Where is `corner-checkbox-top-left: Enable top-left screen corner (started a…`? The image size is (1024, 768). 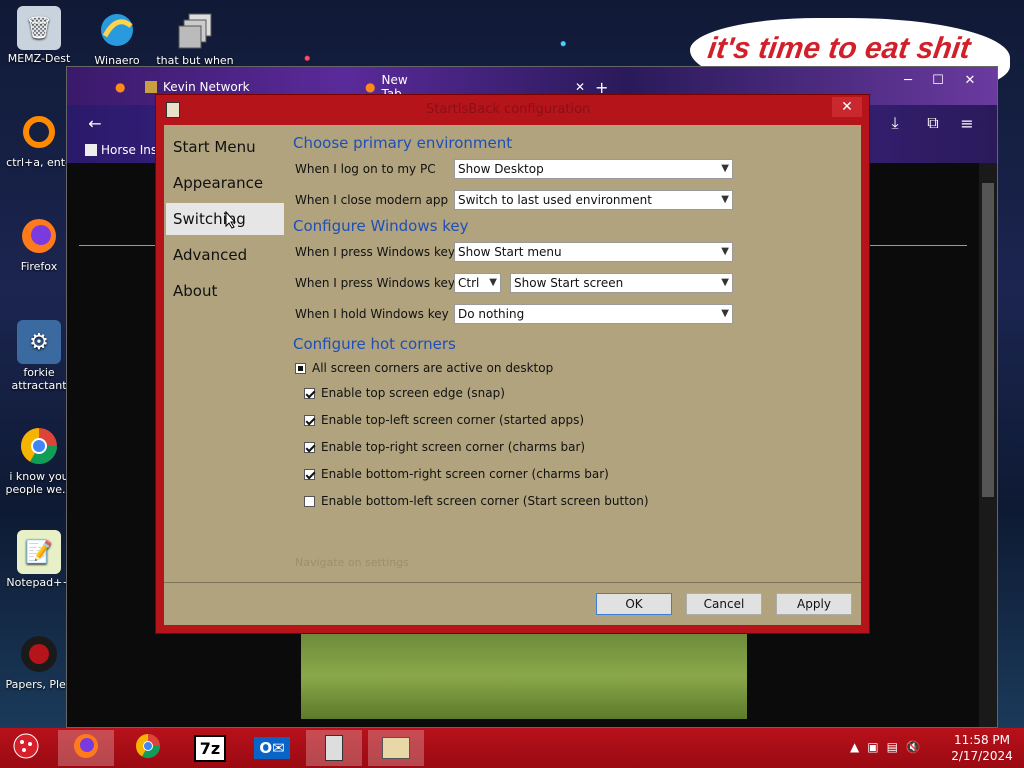 corner-checkbox-top-left: Enable top-left screen corner (started a… is located at coordinates (444, 420).